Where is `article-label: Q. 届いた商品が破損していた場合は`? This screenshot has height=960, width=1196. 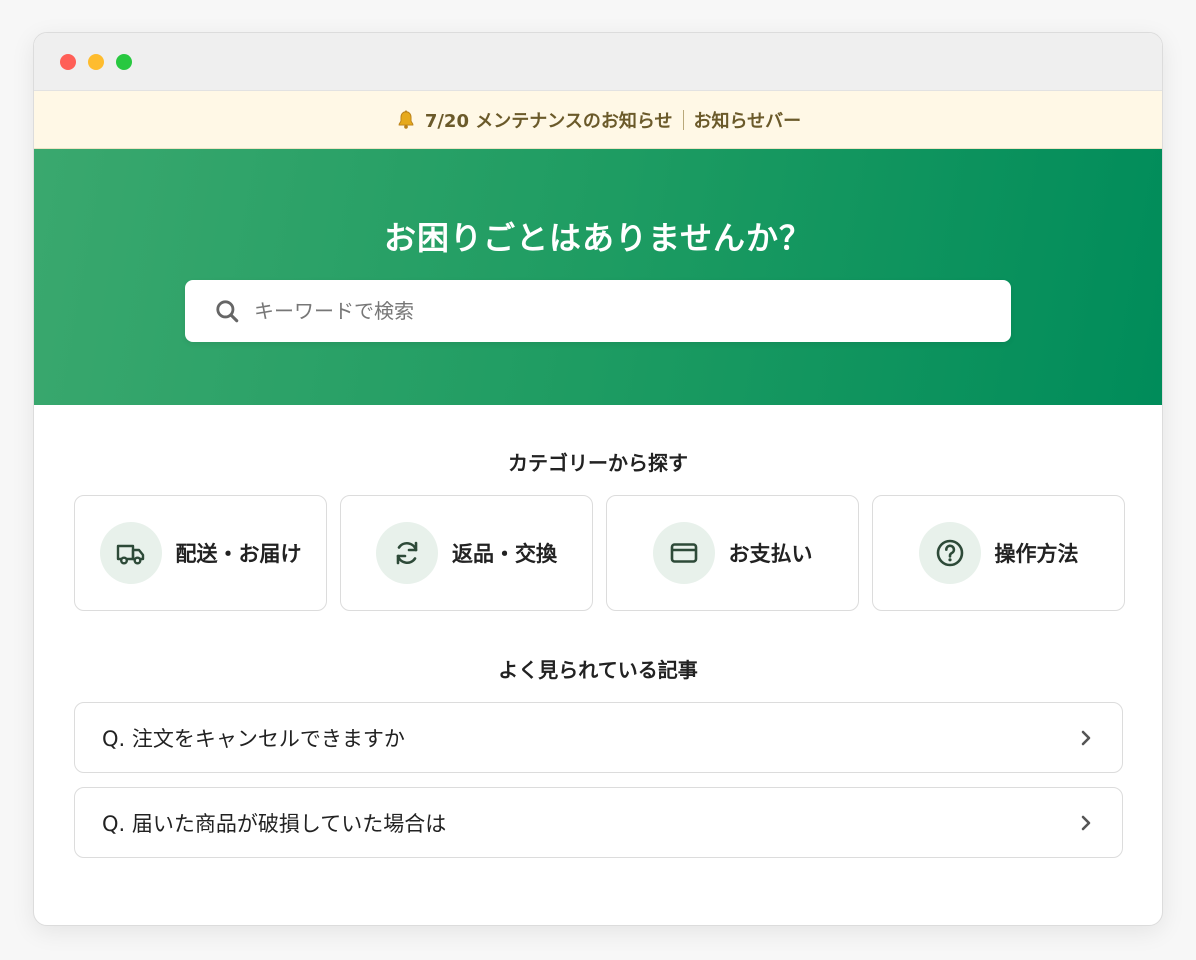 article-label: Q. 届いた商品が破損していた場合は is located at coordinates (274, 823).